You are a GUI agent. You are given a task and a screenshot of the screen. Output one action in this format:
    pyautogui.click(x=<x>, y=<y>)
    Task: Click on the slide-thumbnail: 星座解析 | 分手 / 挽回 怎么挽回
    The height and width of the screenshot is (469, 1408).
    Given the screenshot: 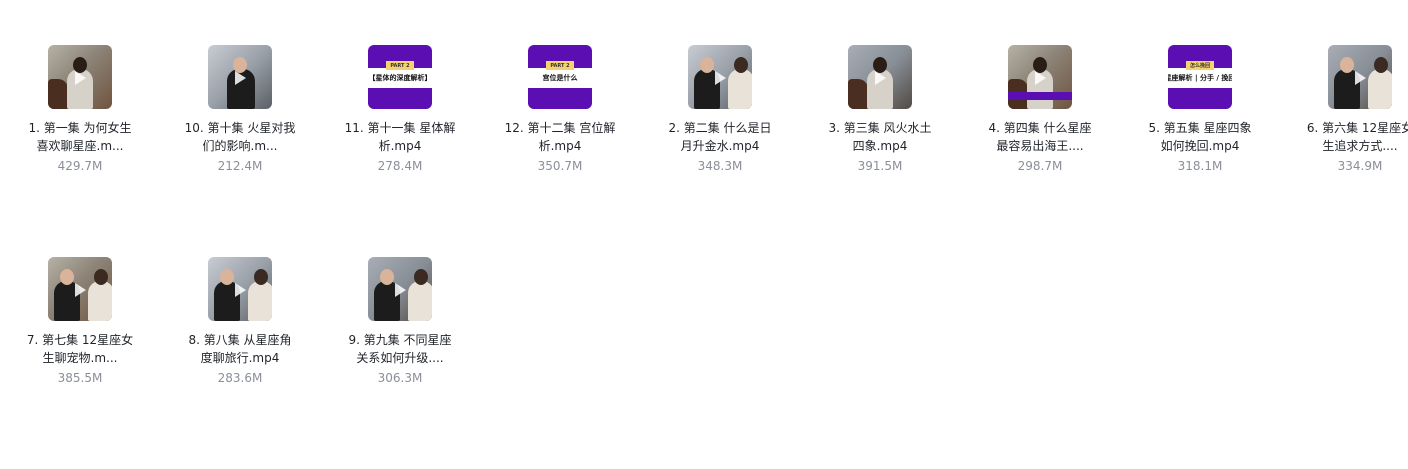 What is the action you would take?
    pyautogui.click(x=1200, y=77)
    